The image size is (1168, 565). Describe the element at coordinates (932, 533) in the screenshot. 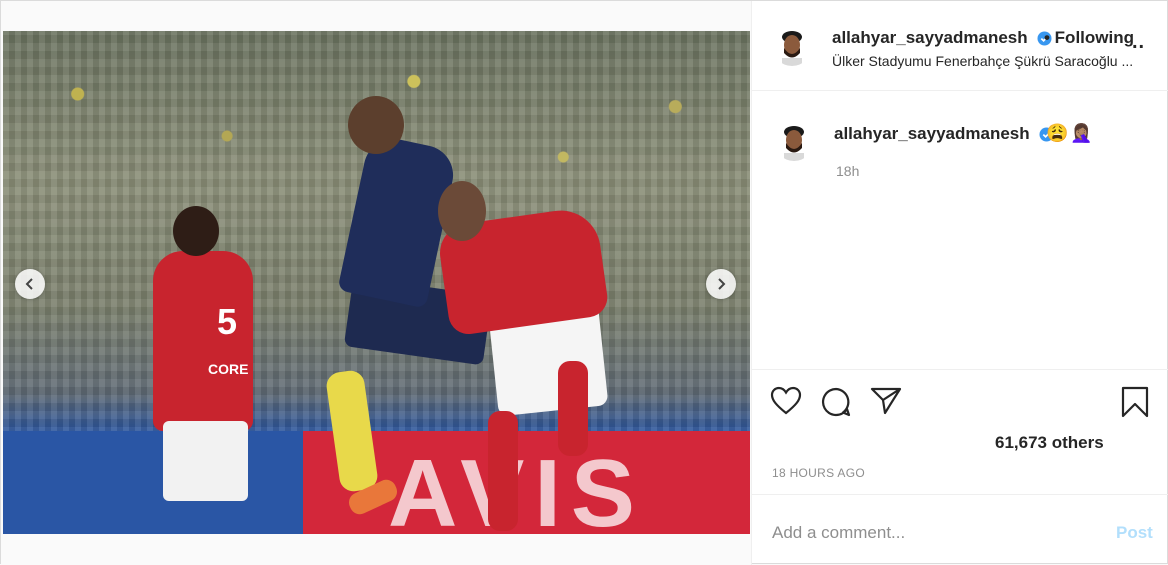

I see `comment-input` at that location.